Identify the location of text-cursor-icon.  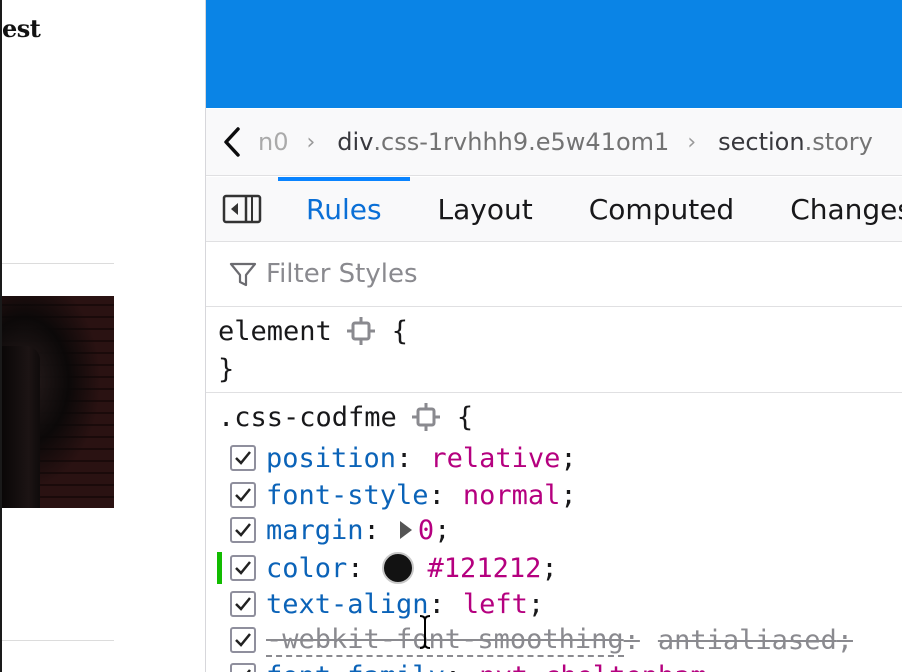
(425, 632).